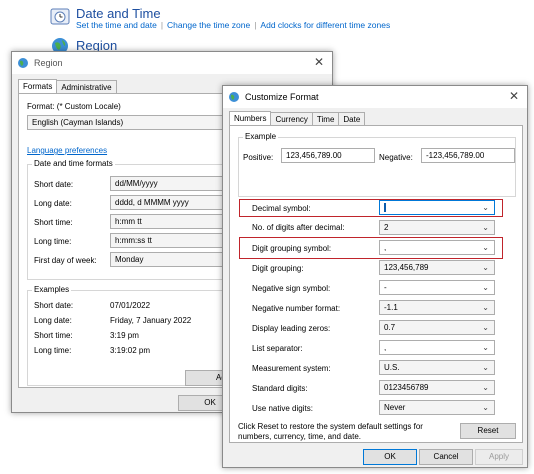 This screenshot has height=474, width=534. What do you see at coordinates (250, 118) in the screenshot?
I see `tab-numbers: Numbers` at bounding box center [250, 118].